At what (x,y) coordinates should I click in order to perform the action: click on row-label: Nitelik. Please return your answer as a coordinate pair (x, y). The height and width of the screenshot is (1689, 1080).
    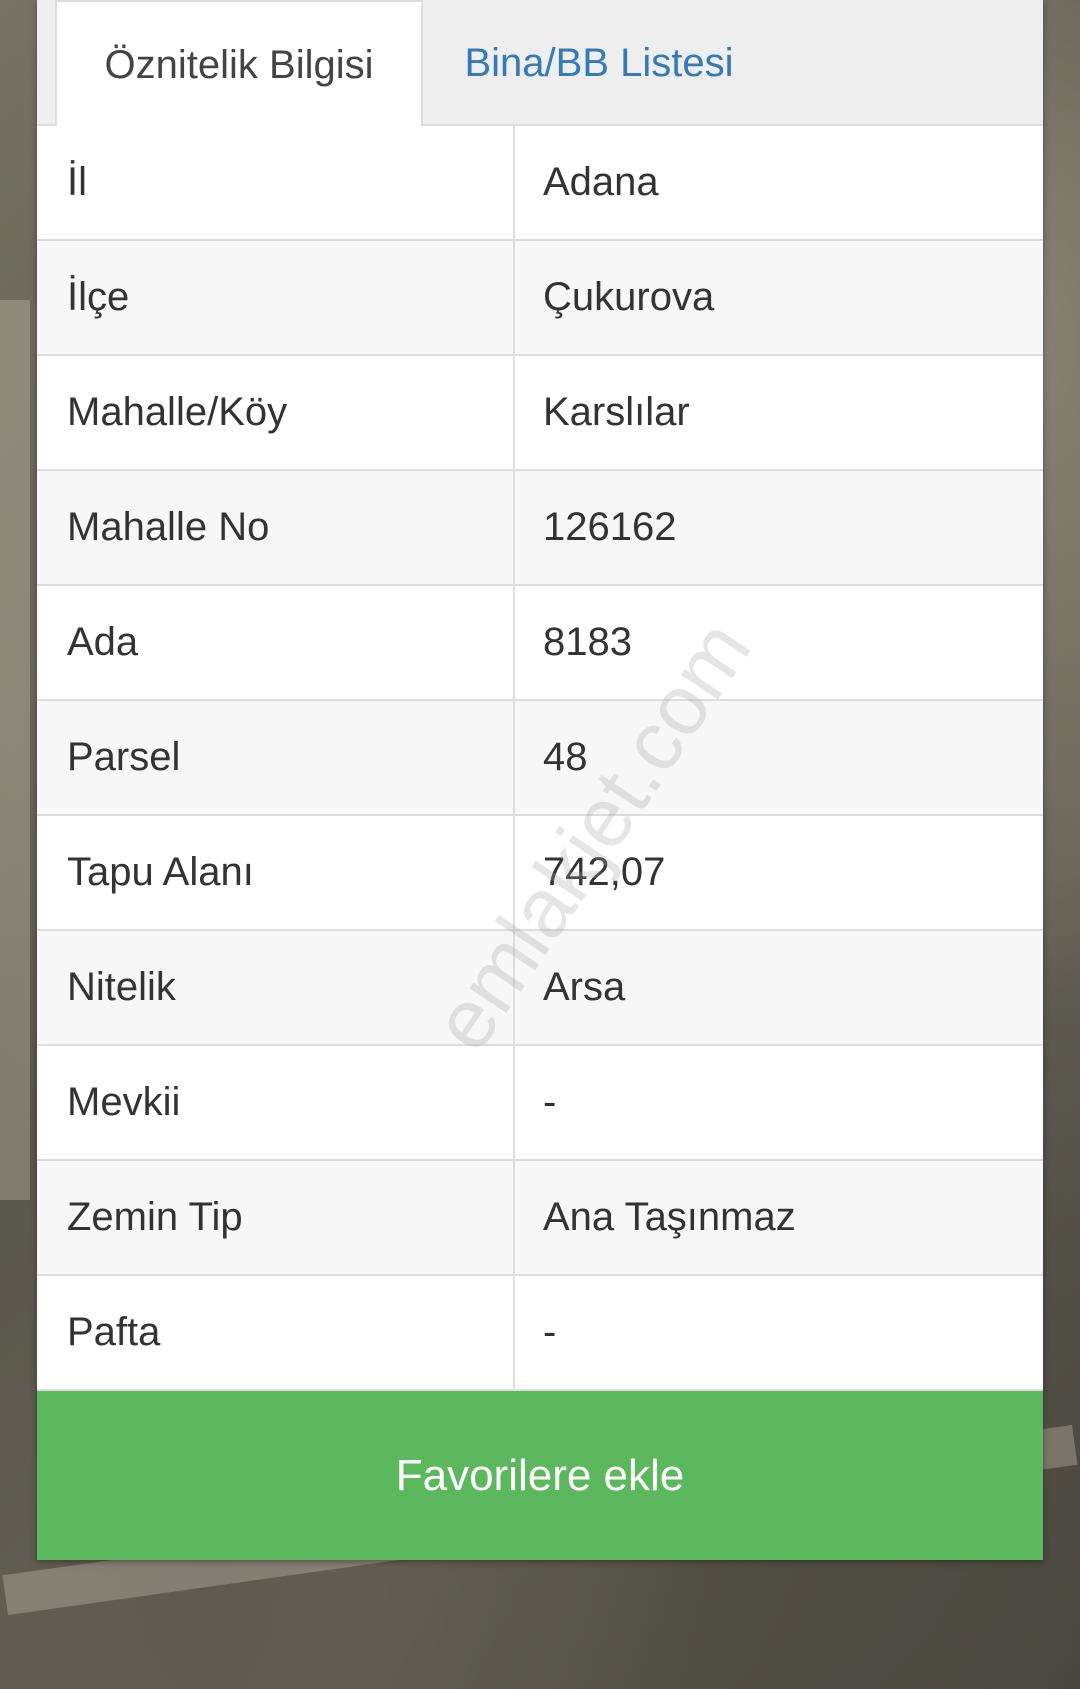
    Looking at the image, I should click on (276, 987).